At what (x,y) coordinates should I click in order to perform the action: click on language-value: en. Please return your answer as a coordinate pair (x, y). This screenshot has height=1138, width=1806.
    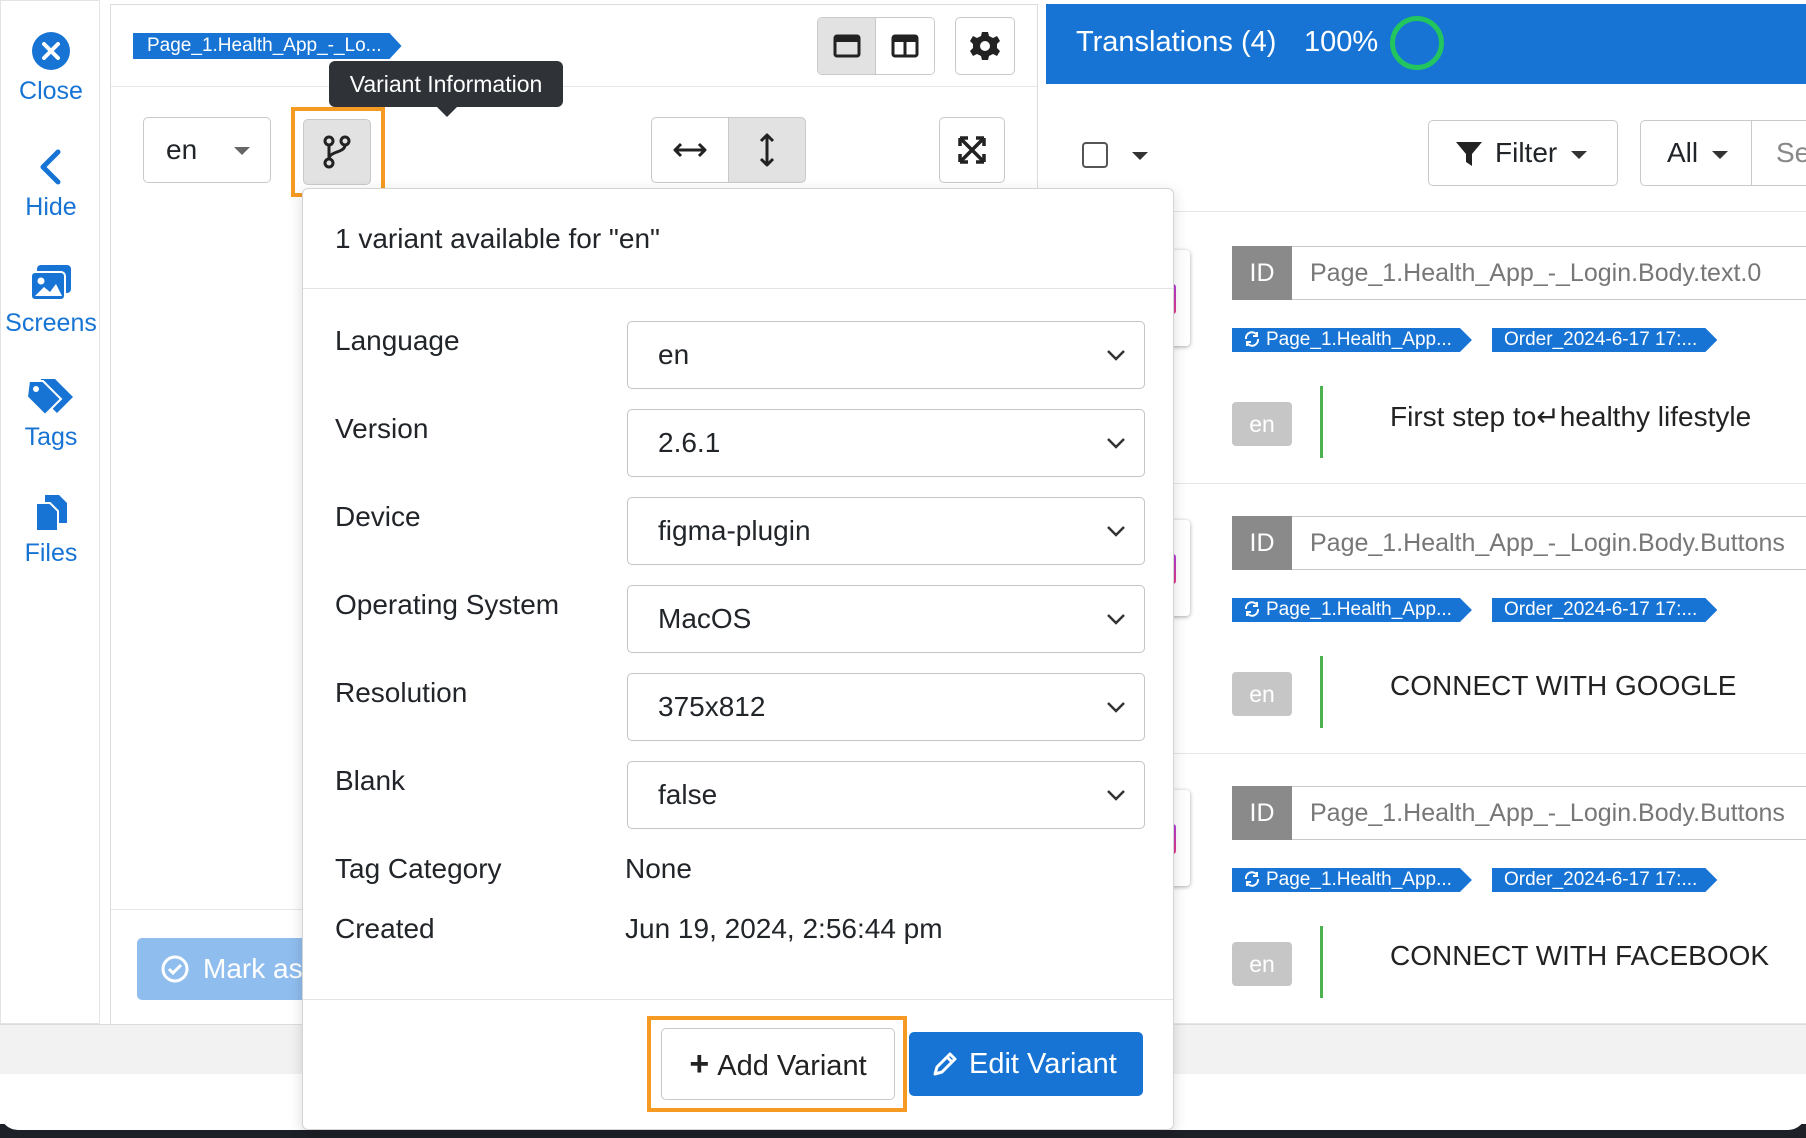
    Looking at the image, I should click on (674, 354).